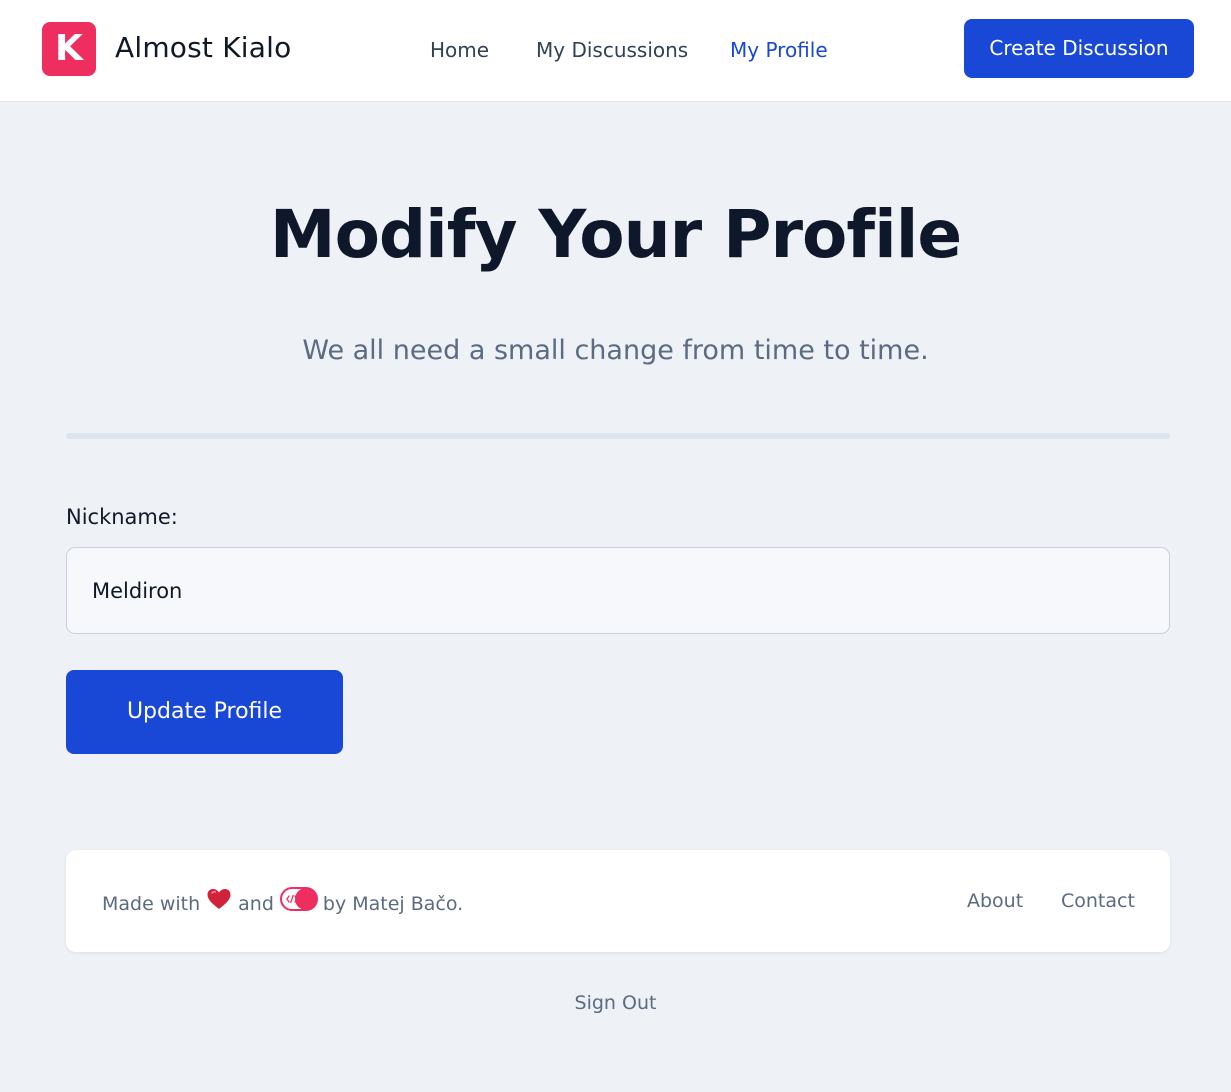 The width and height of the screenshot is (1231, 1092). Describe the element at coordinates (204, 712) in the screenshot. I see `update-profile-button: Update Profile` at that location.